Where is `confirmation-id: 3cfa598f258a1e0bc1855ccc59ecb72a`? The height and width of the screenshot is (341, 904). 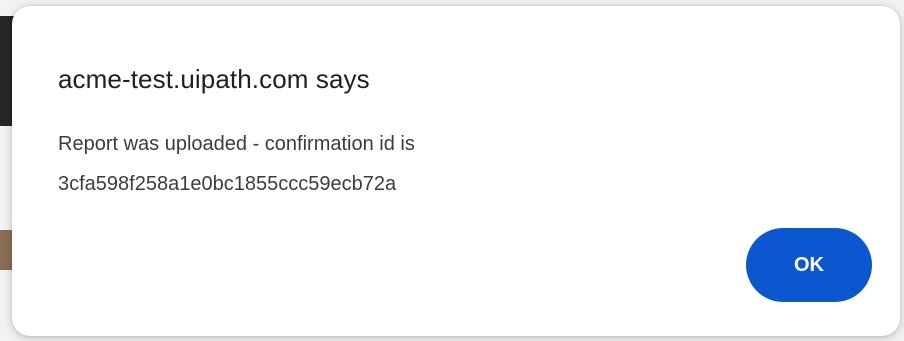
confirmation-id: 3cfa598f258a1e0bc1855ccc59ecb72a is located at coordinates (227, 184).